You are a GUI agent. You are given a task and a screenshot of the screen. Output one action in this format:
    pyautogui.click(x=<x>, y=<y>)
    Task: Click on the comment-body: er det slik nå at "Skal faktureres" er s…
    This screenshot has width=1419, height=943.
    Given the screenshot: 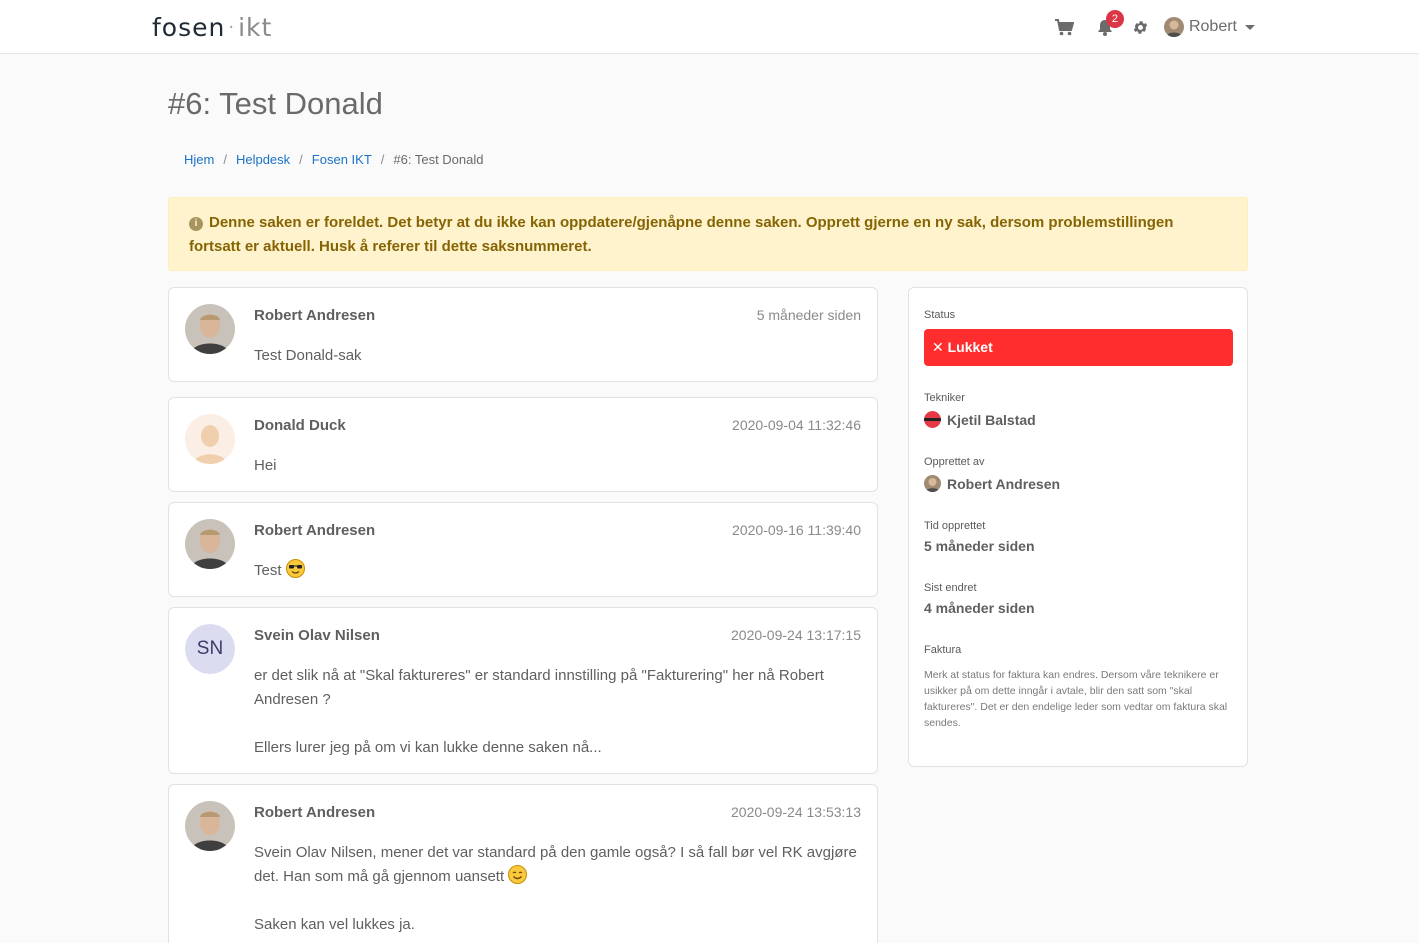 What is the action you would take?
    pyautogui.click(x=557, y=712)
    